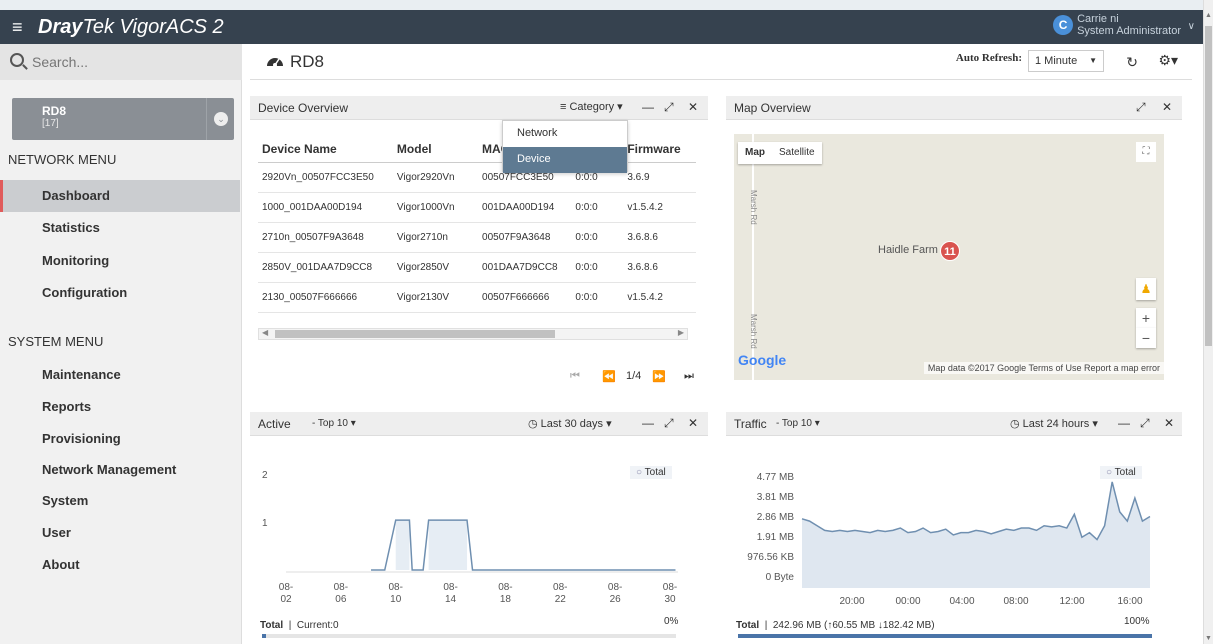 This screenshot has height=644, width=1213. Describe the element at coordinates (797, 153) in the screenshot. I see `satellite-button: Satellite` at that location.